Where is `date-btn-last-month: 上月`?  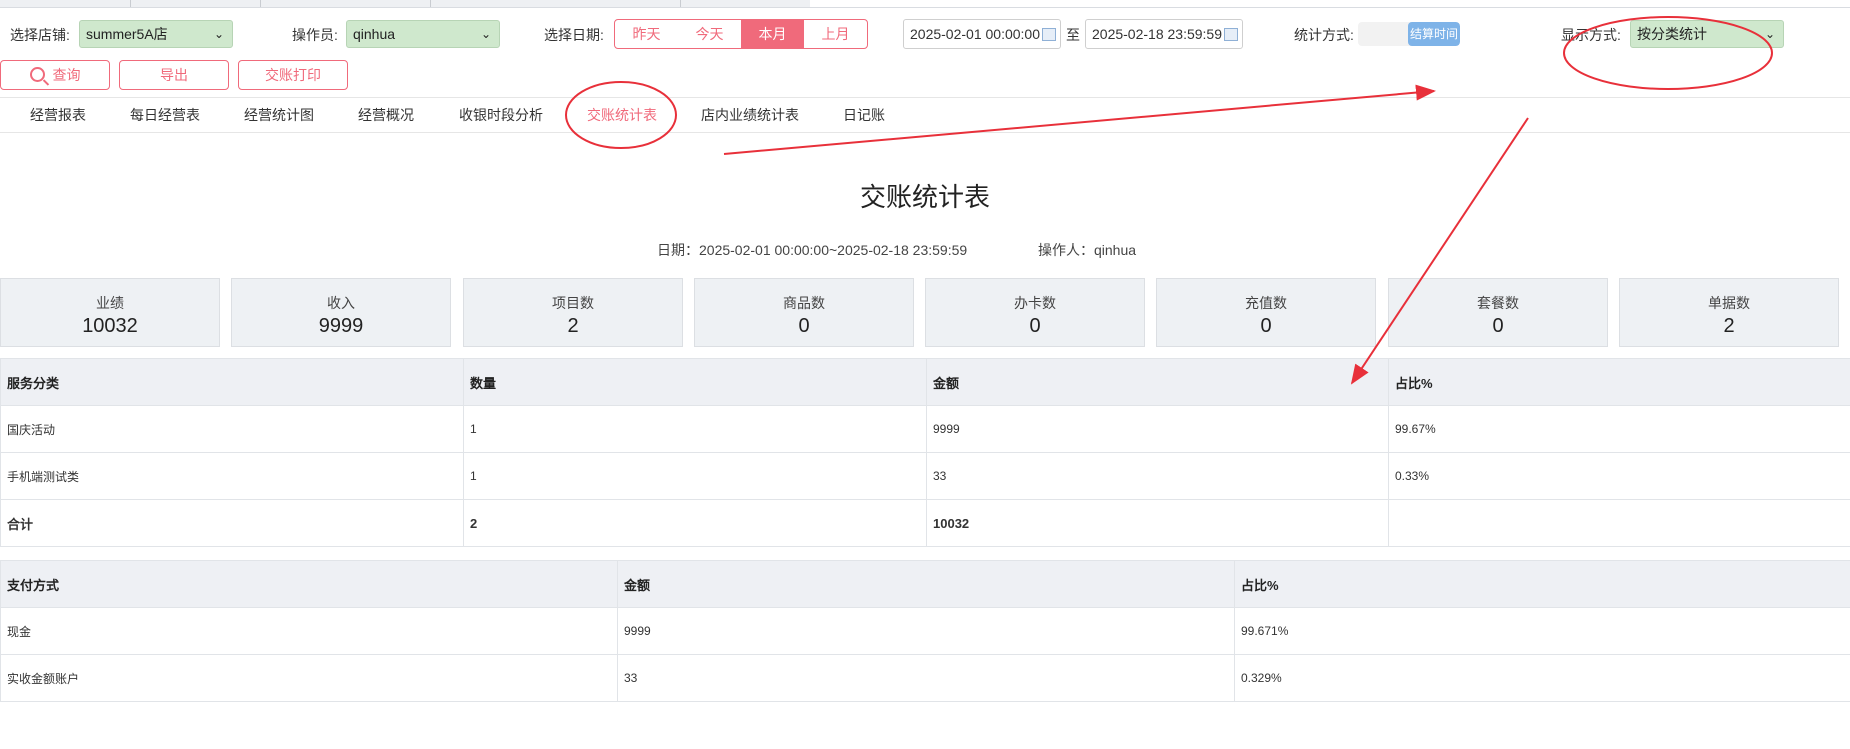
date-btn-last-month: 上月 is located at coordinates (835, 34).